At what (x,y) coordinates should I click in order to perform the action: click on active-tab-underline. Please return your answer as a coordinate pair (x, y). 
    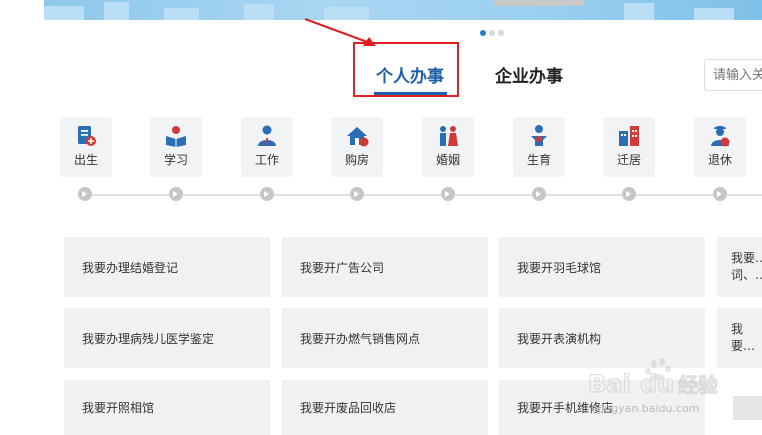
    Looking at the image, I should click on (410, 93).